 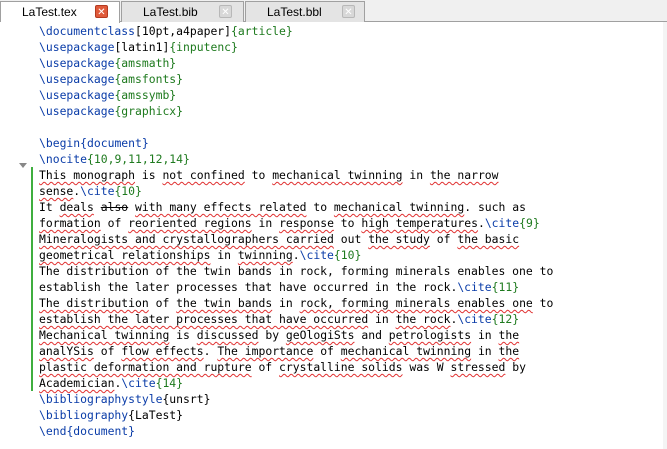 What do you see at coordinates (203, 175) in the screenshot?
I see `misspelled-text: not confined` at bounding box center [203, 175].